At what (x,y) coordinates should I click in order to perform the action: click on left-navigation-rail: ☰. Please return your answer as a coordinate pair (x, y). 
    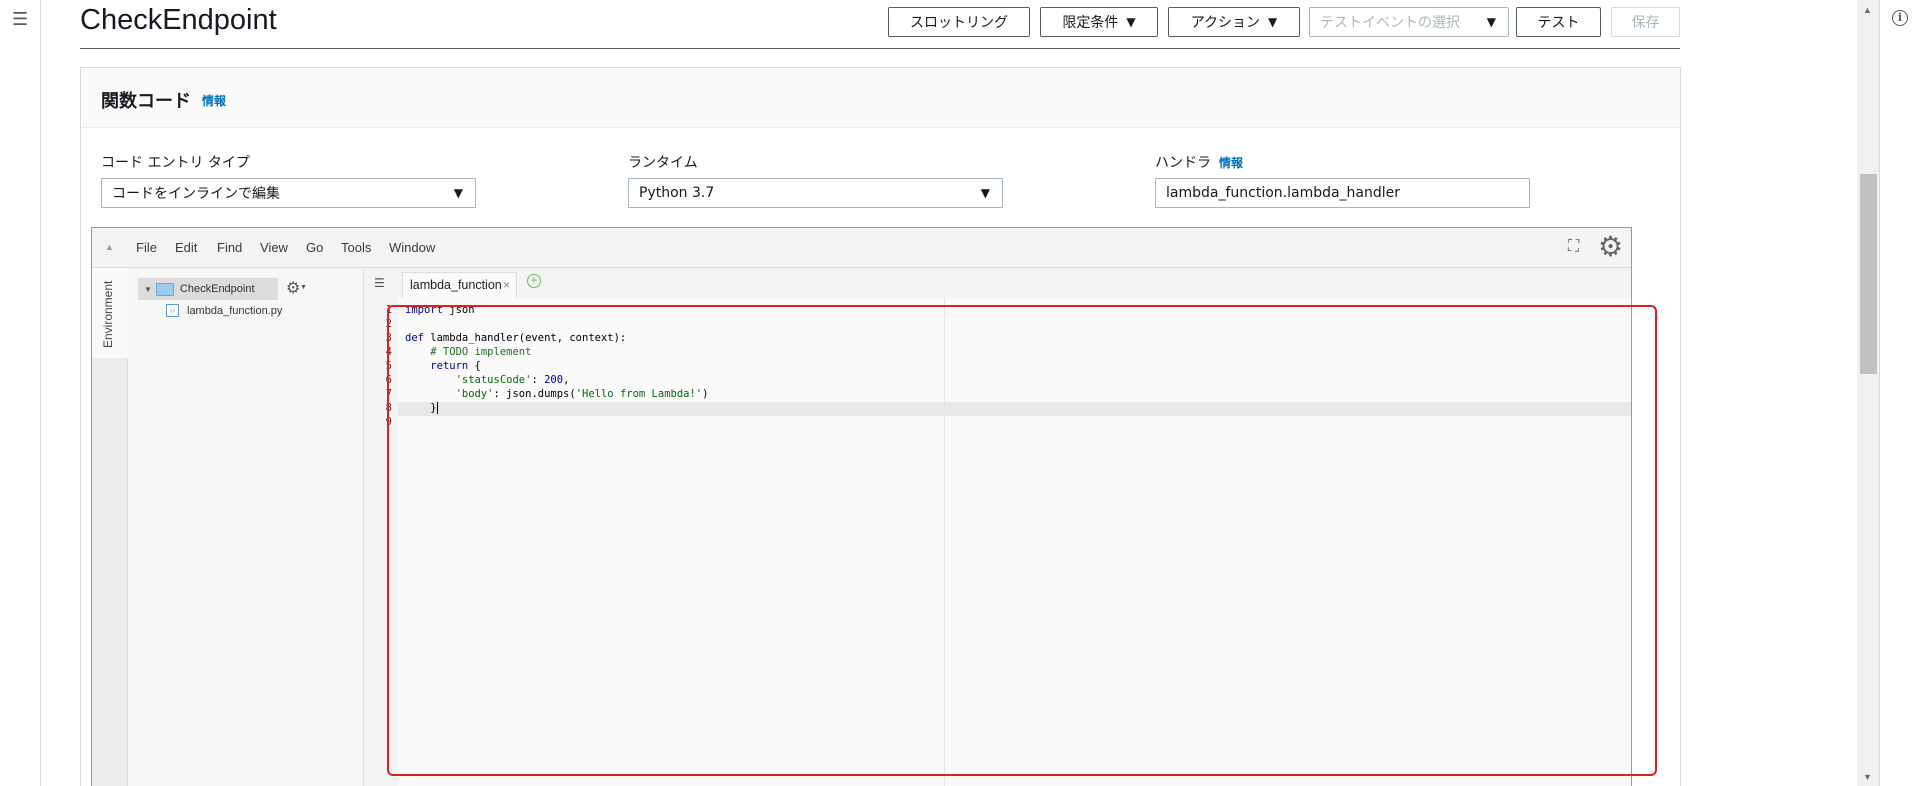
    Looking at the image, I should click on (20, 393).